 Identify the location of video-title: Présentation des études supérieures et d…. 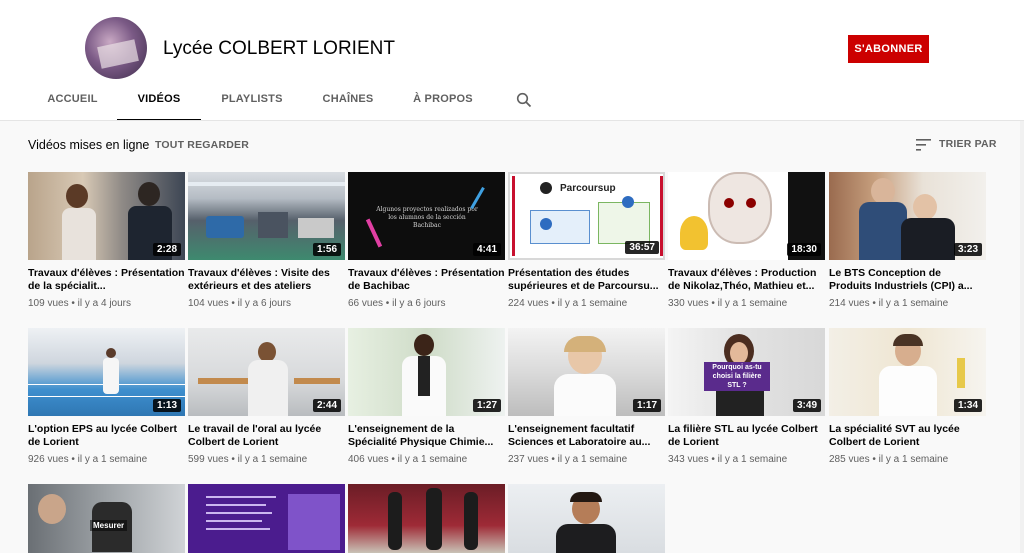
(586, 280).